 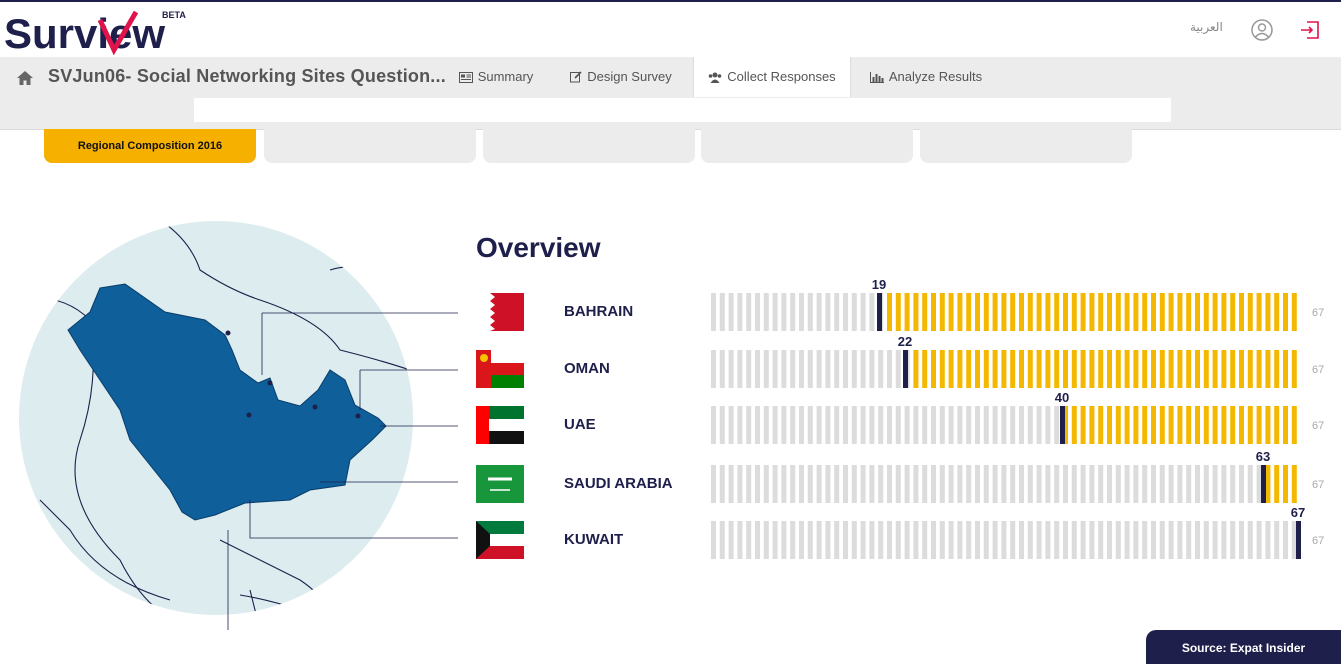 I want to click on surview-logo: Surview BETA, so click(x=99, y=31).